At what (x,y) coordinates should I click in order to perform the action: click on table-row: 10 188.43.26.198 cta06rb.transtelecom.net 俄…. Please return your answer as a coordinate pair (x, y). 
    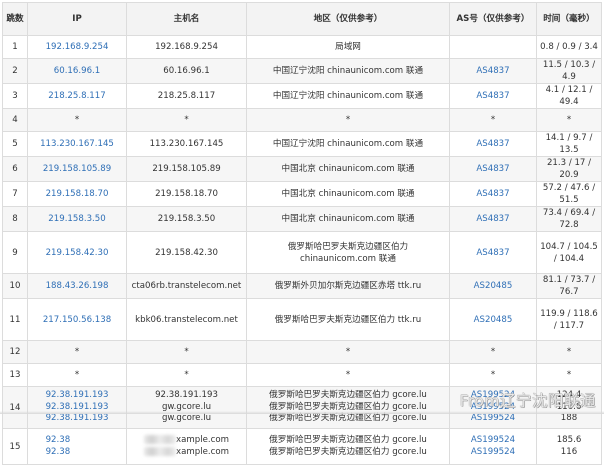
    Looking at the image, I should click on (302, 286).